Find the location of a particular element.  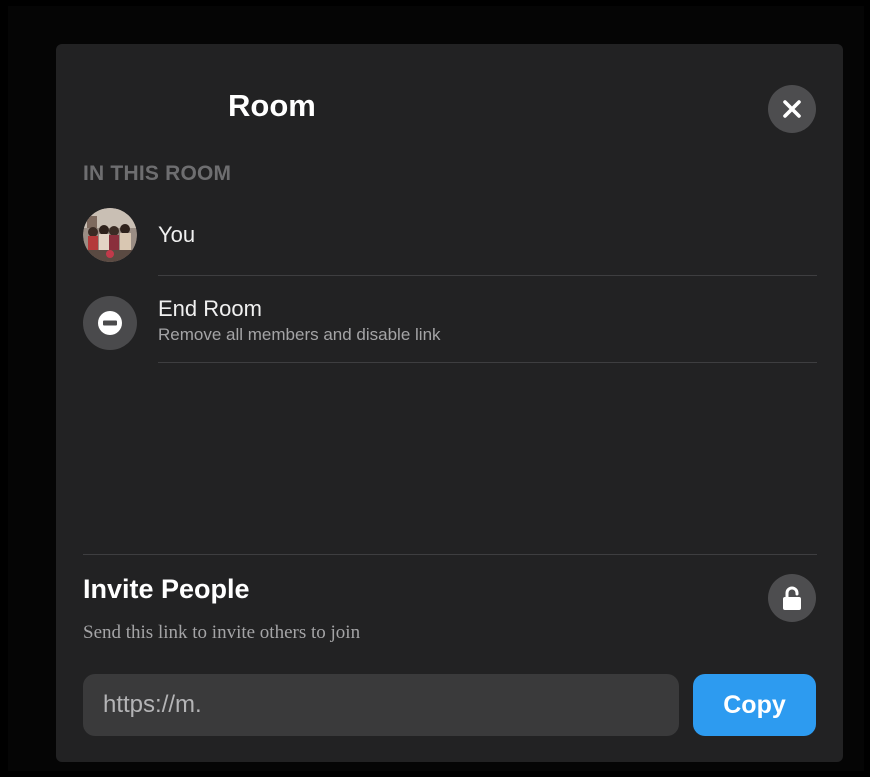

minus-circle-icon-wrap is located at coordinates (110, 323).